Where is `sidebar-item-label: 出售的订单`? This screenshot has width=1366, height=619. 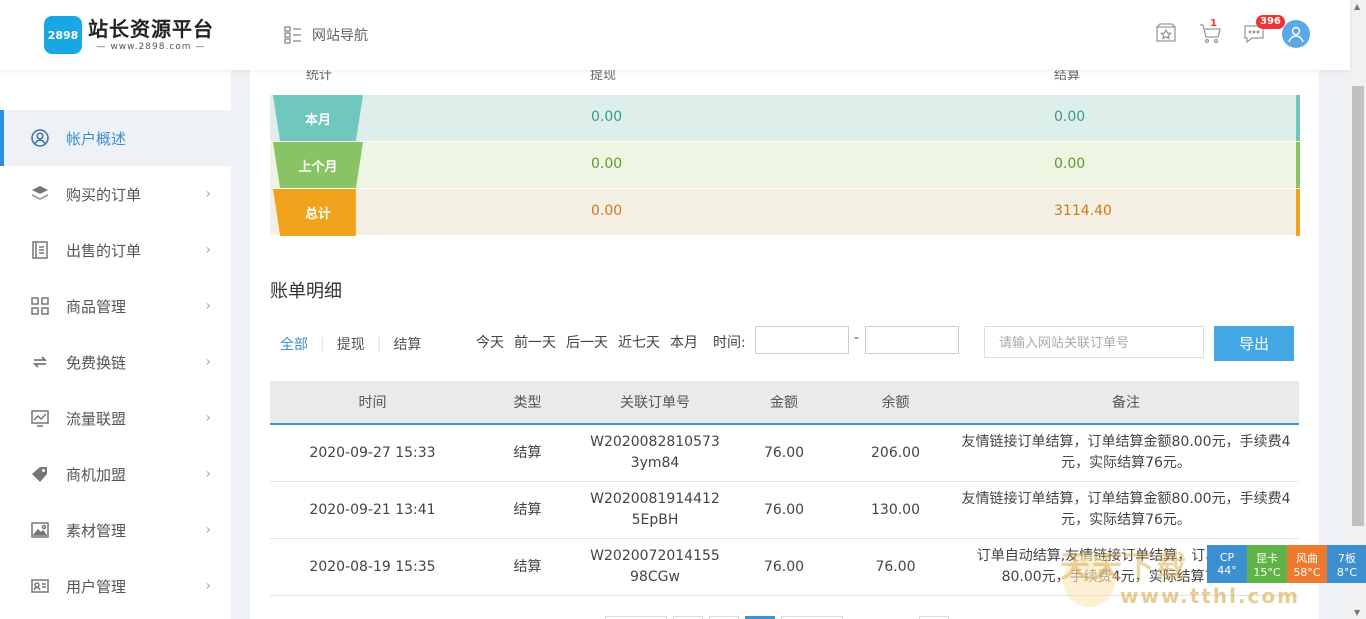
sidebar-item-label: 出售的订单 is located at coordinates (104, 250).